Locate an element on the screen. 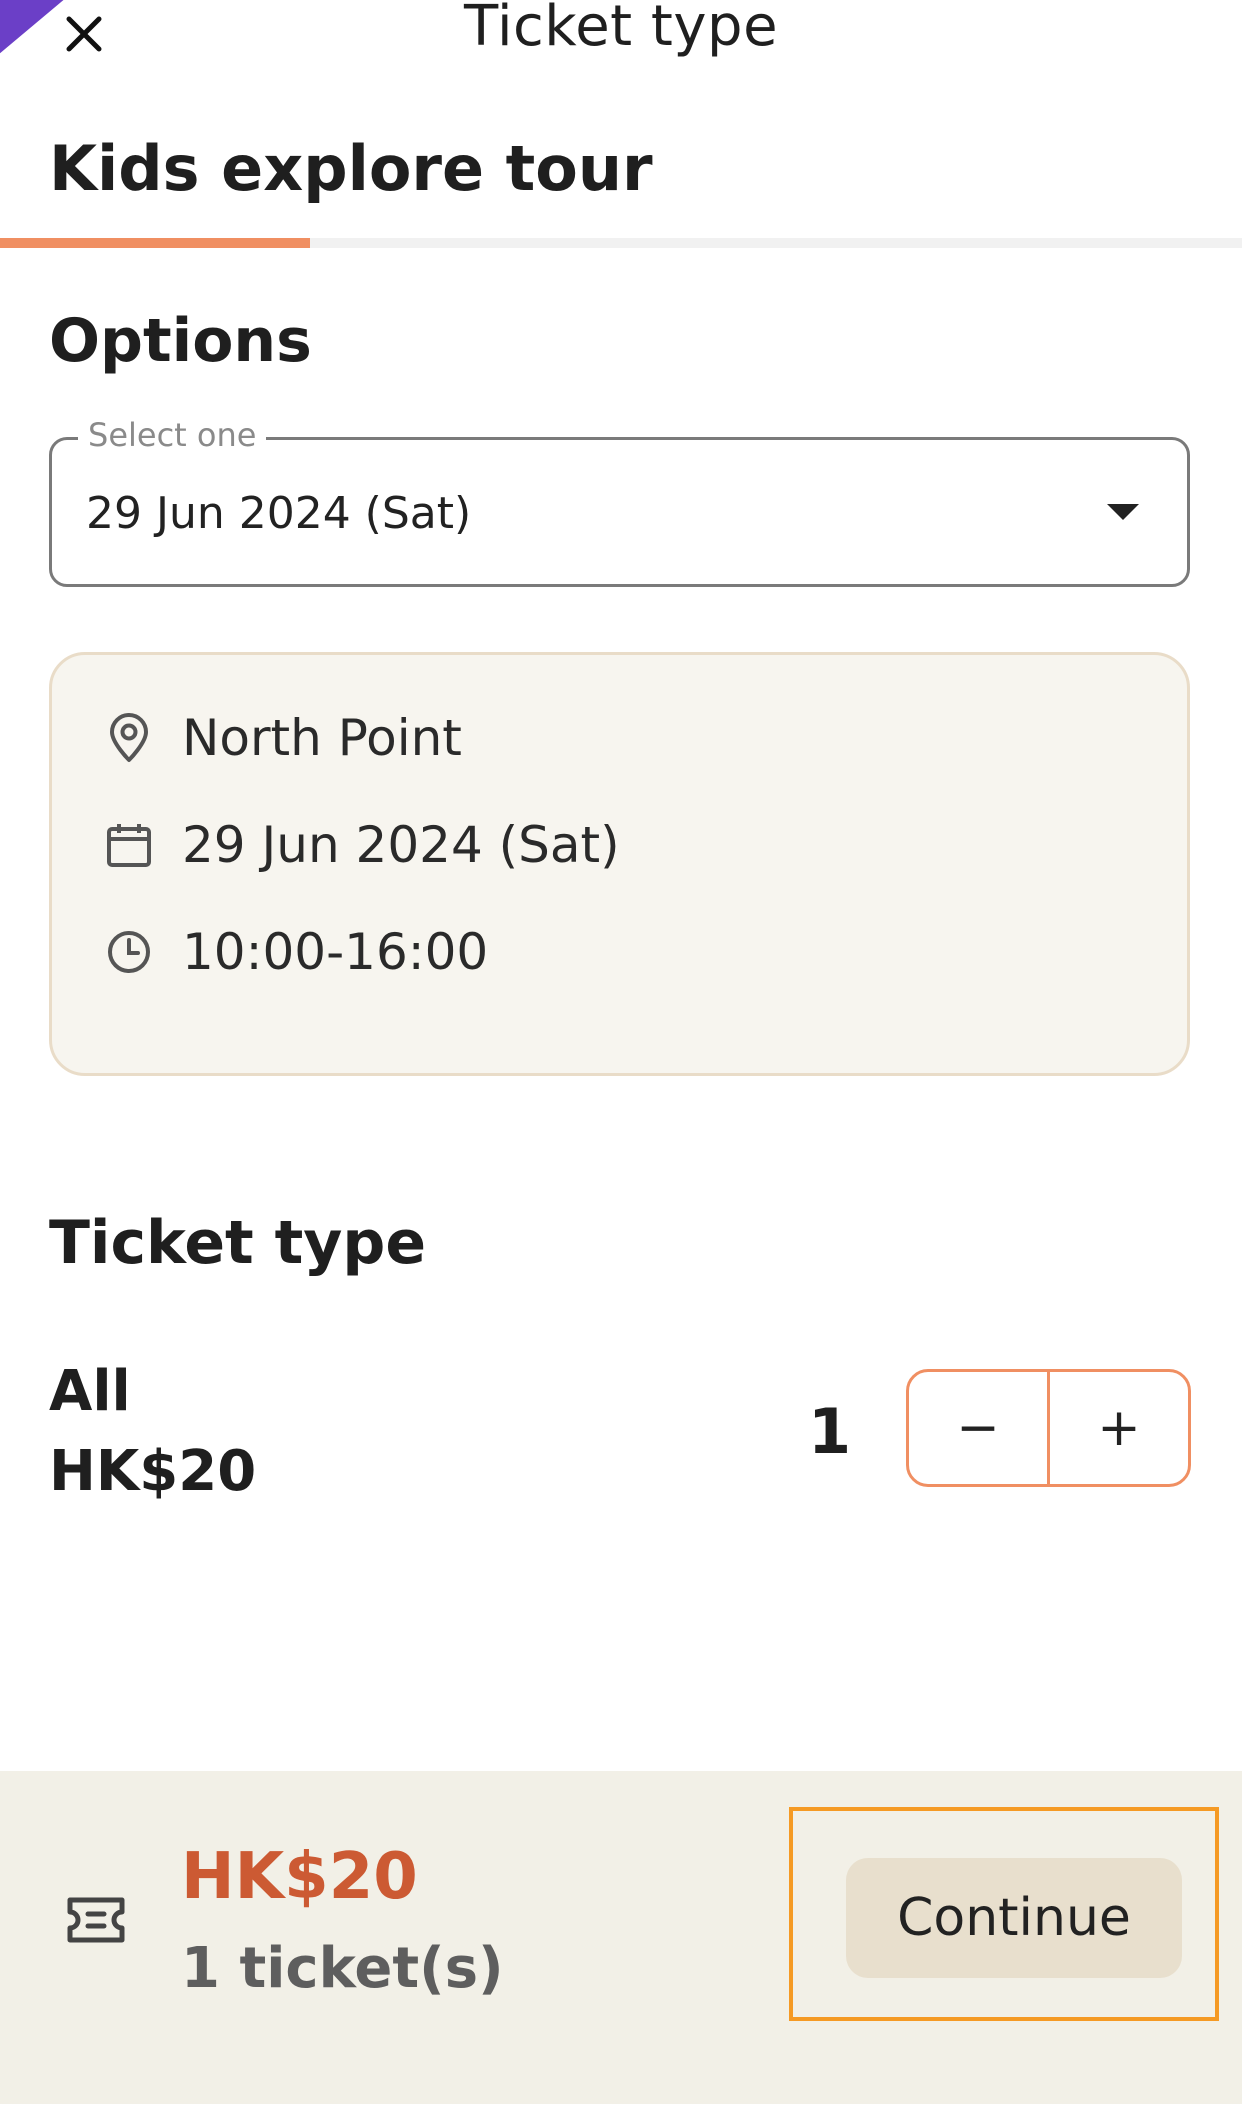 This screenshot has width=1242, height=2104. location-row: North Point is located at coordinates (283, 738).